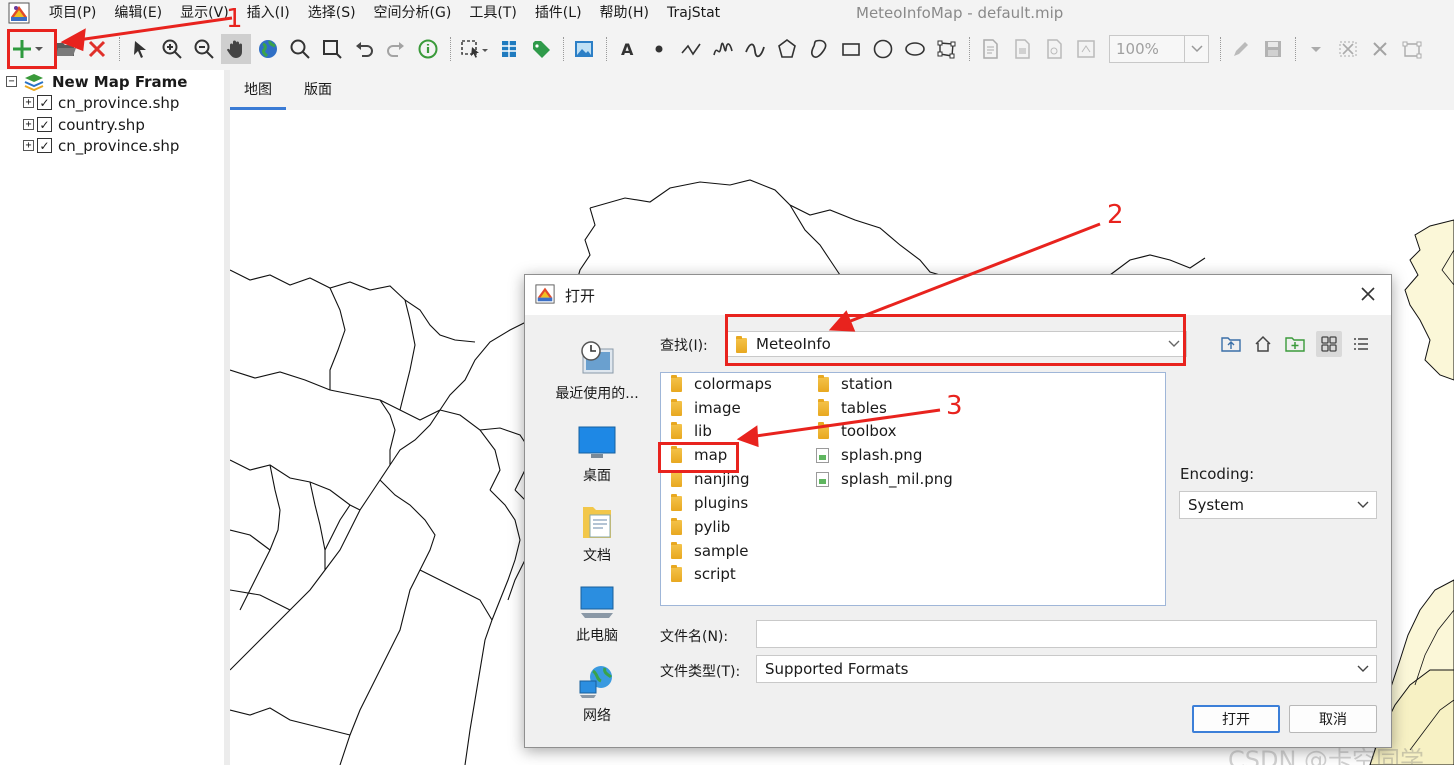  I want to click on folder-item-sample: sample, so click(710, 551).